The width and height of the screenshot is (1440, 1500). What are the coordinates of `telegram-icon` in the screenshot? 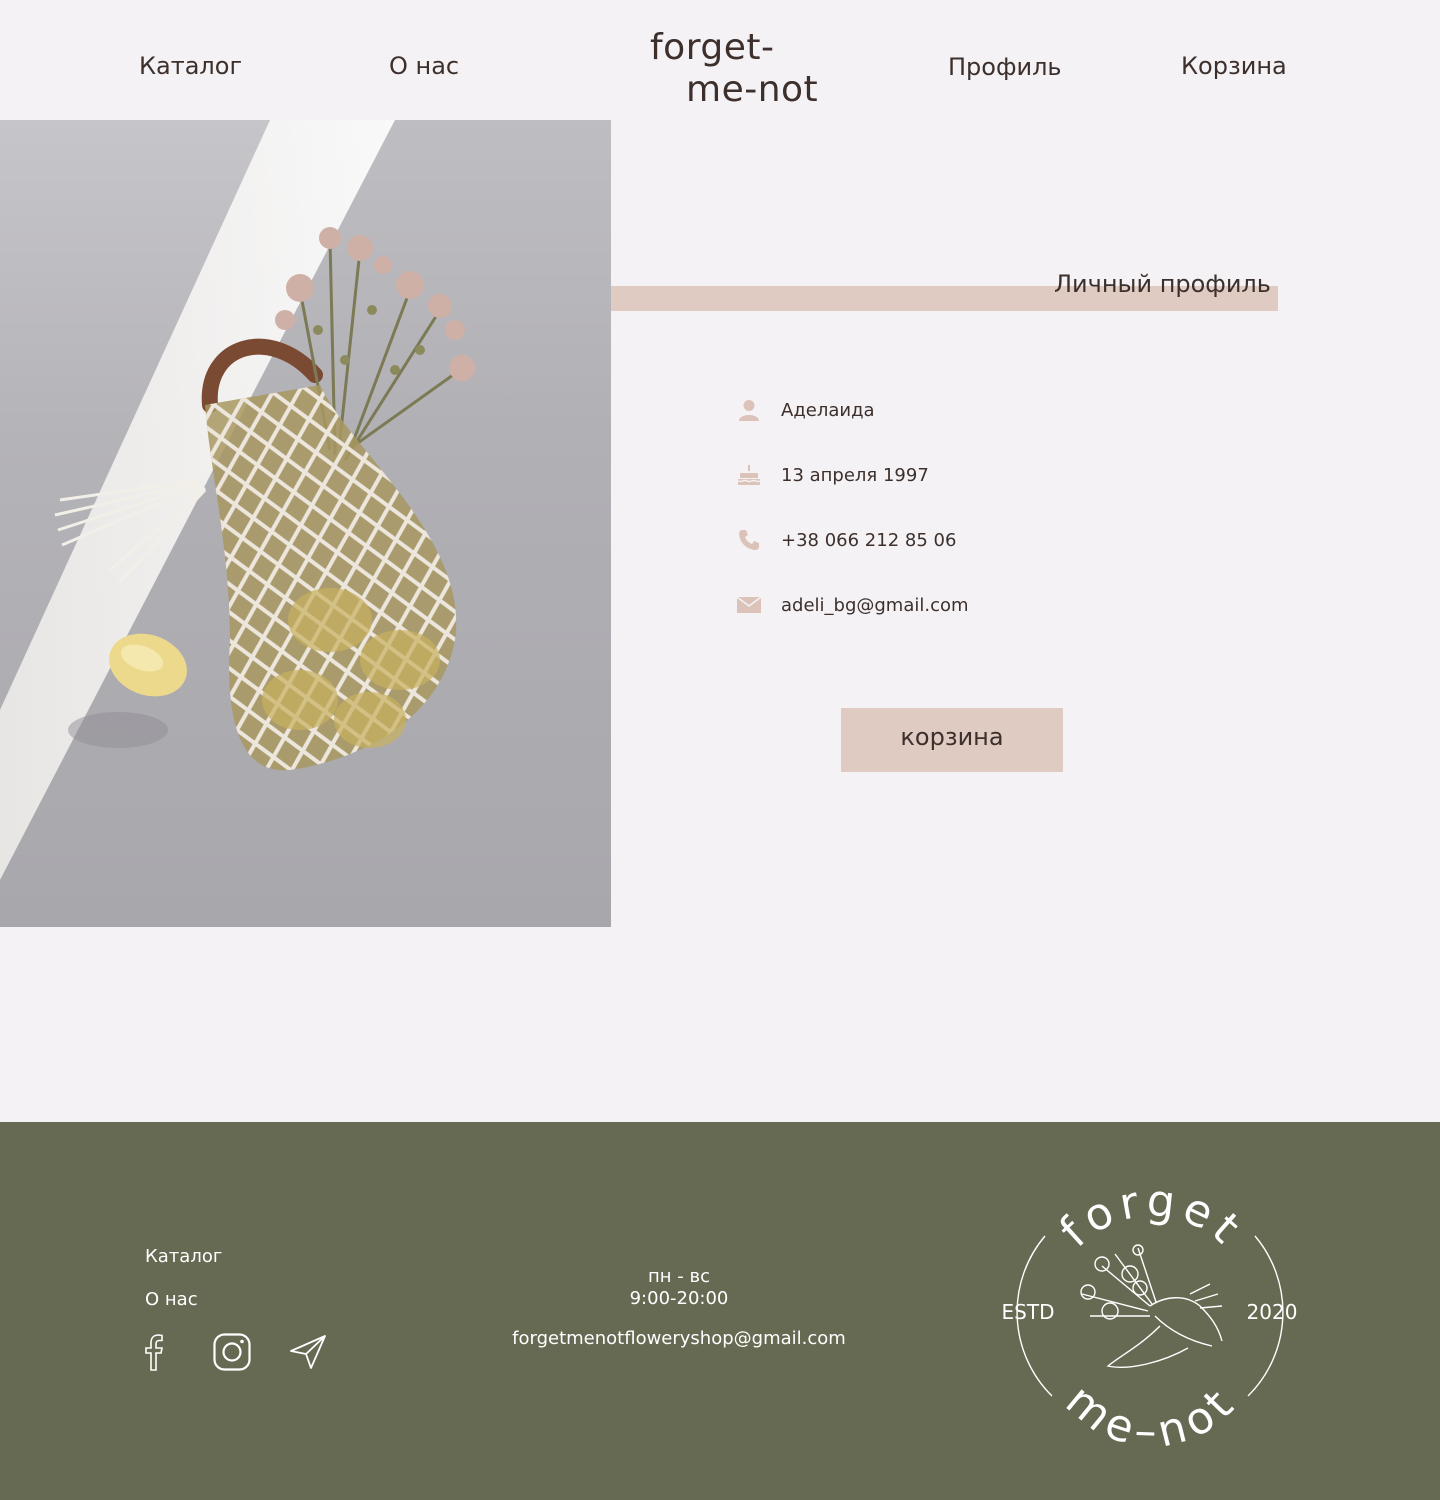 It's located at (308, 1352).